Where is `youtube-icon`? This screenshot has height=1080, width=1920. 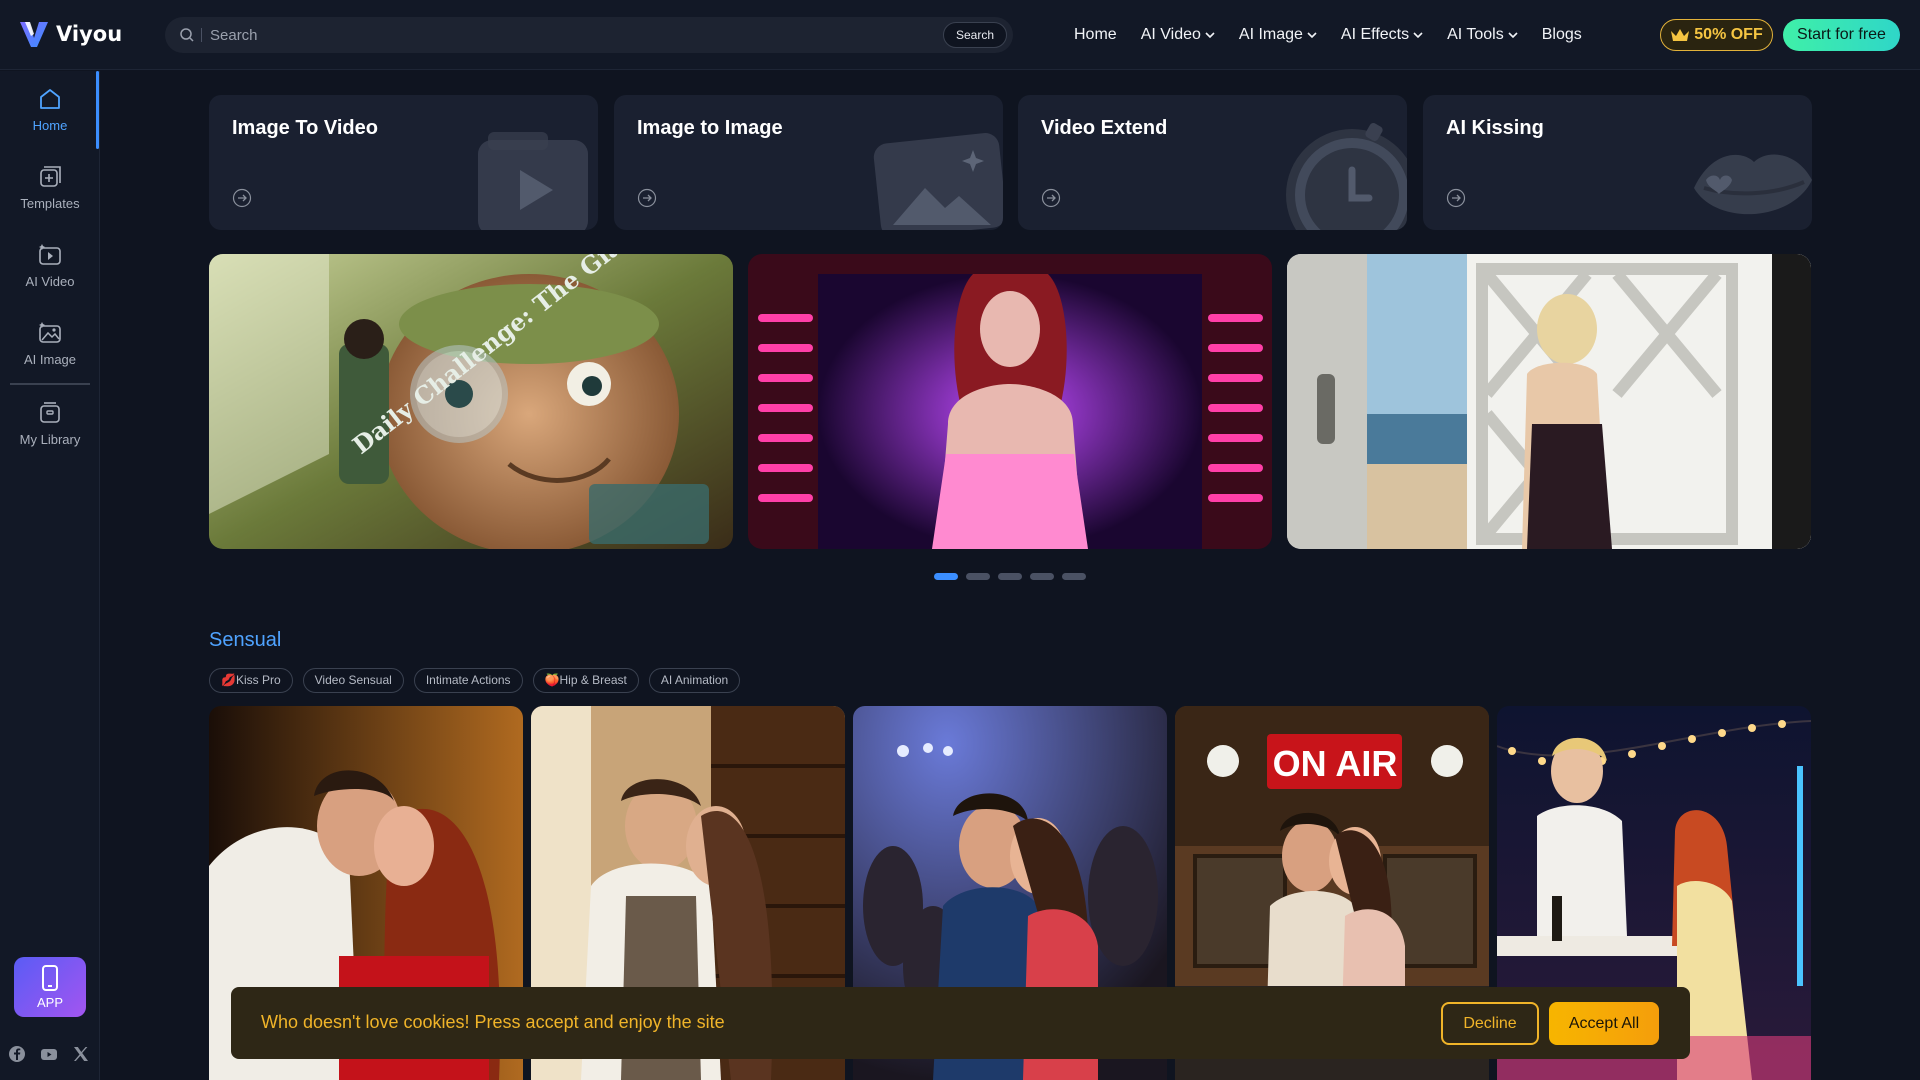 youtube-icon is located at coordinates (49, 1054).